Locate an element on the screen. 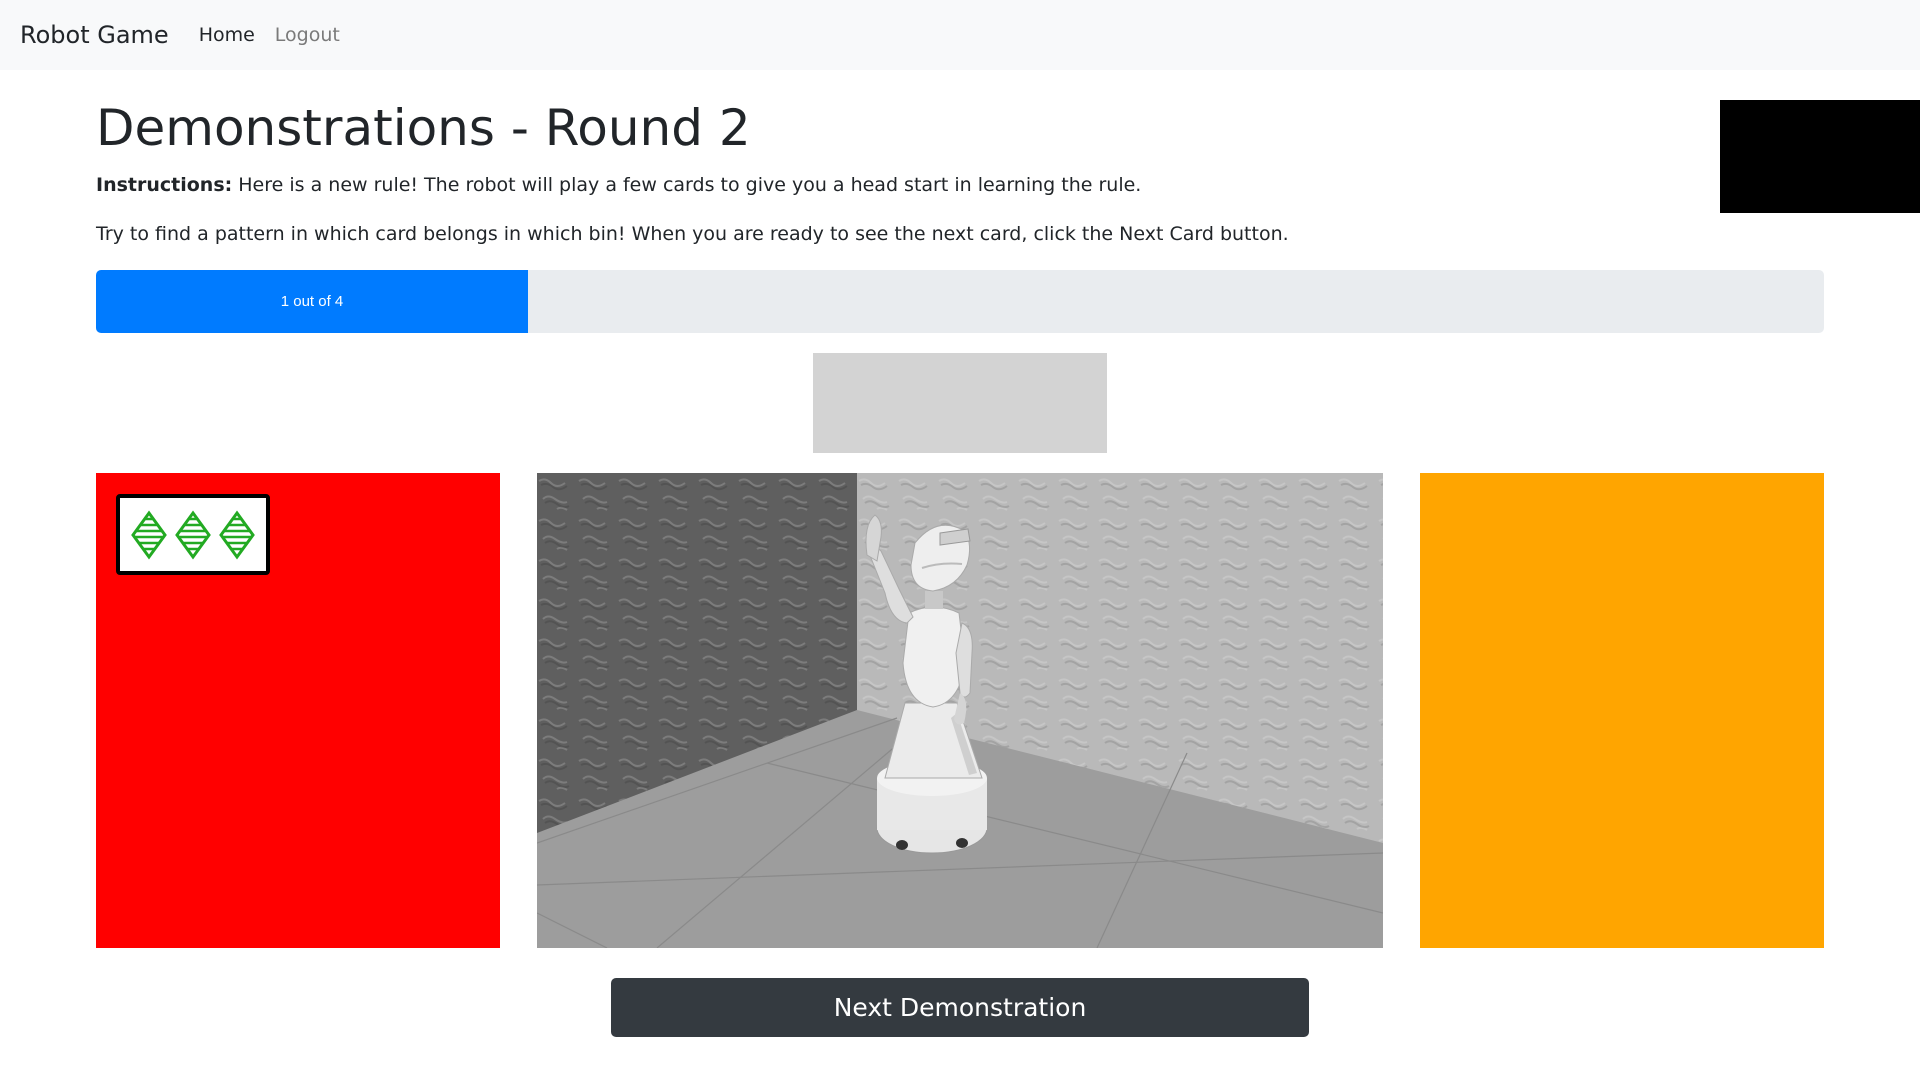 This screenshot has height=1080, width=1920. progress-track: 1 out of 4 is located at coordinates (960, 301).